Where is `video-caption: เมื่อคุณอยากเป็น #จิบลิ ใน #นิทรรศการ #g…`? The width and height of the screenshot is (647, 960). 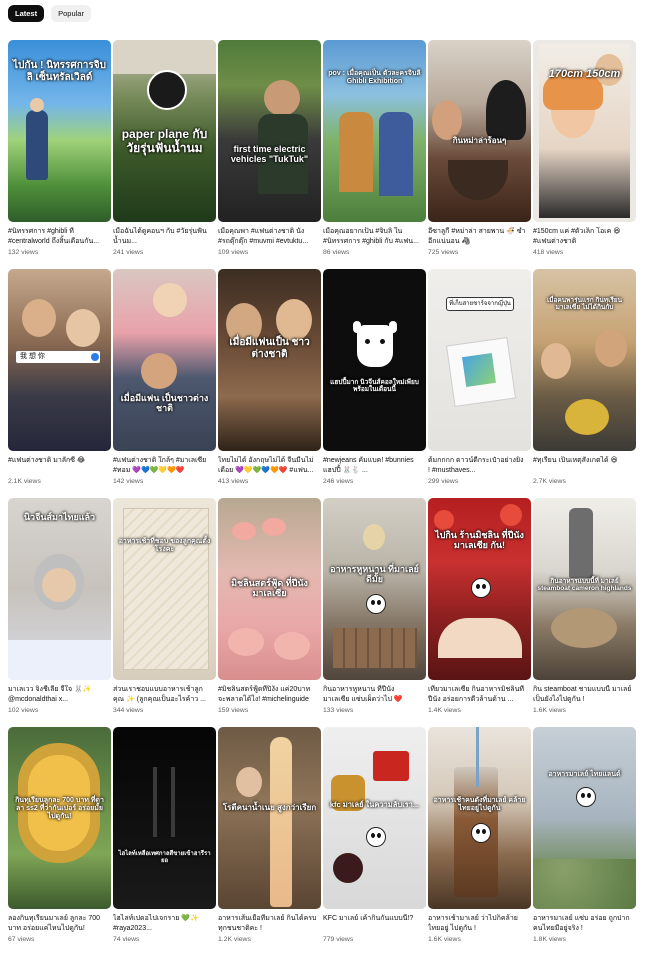
video-caption: เมื่อคุณอยากเป็น #จิบลิ ใน #นิทรรศการ #g… is located at coordinates (374, 237).